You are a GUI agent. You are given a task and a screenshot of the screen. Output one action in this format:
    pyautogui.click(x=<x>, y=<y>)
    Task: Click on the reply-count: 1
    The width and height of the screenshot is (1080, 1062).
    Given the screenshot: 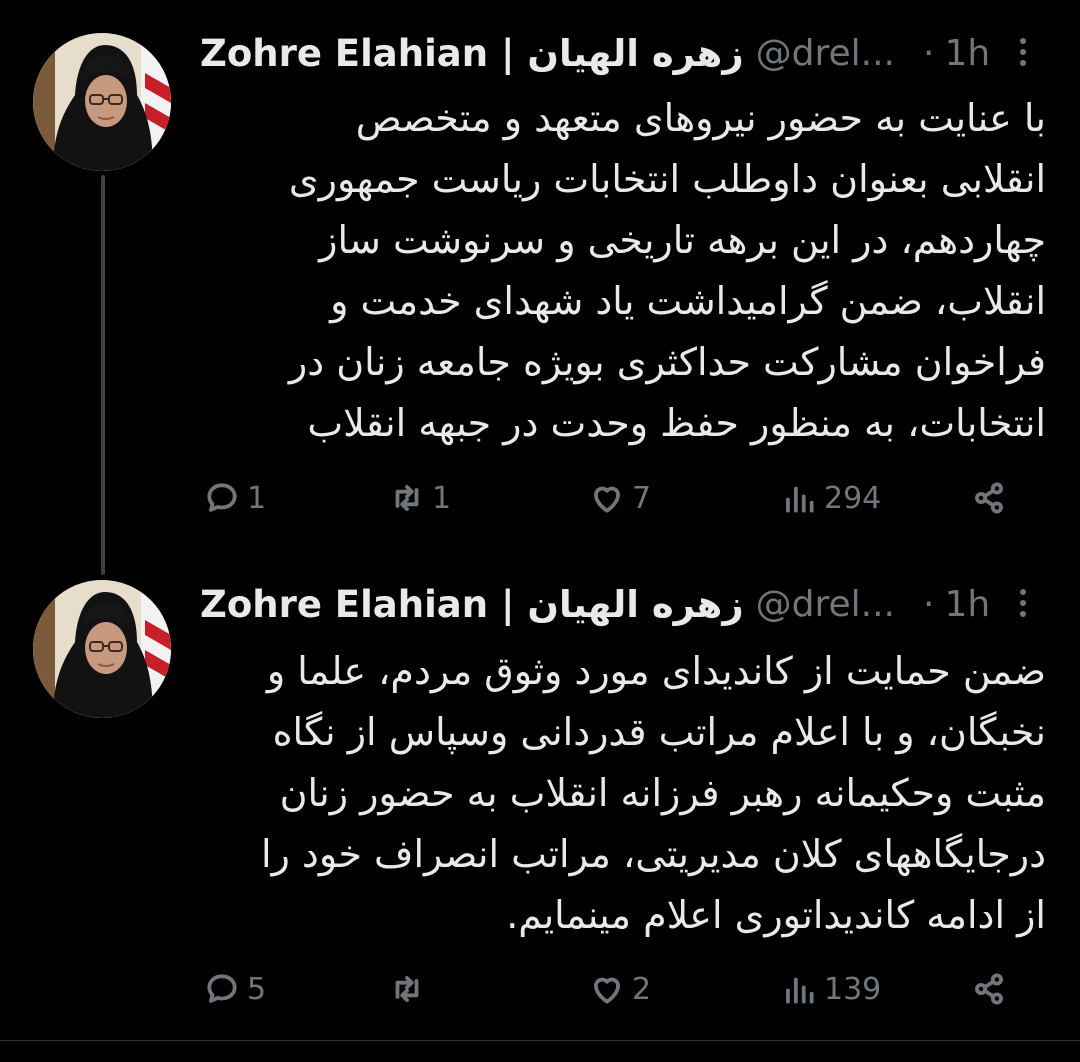 What is the action you would take?
    pyautogui.click(x=257, y=498)
    